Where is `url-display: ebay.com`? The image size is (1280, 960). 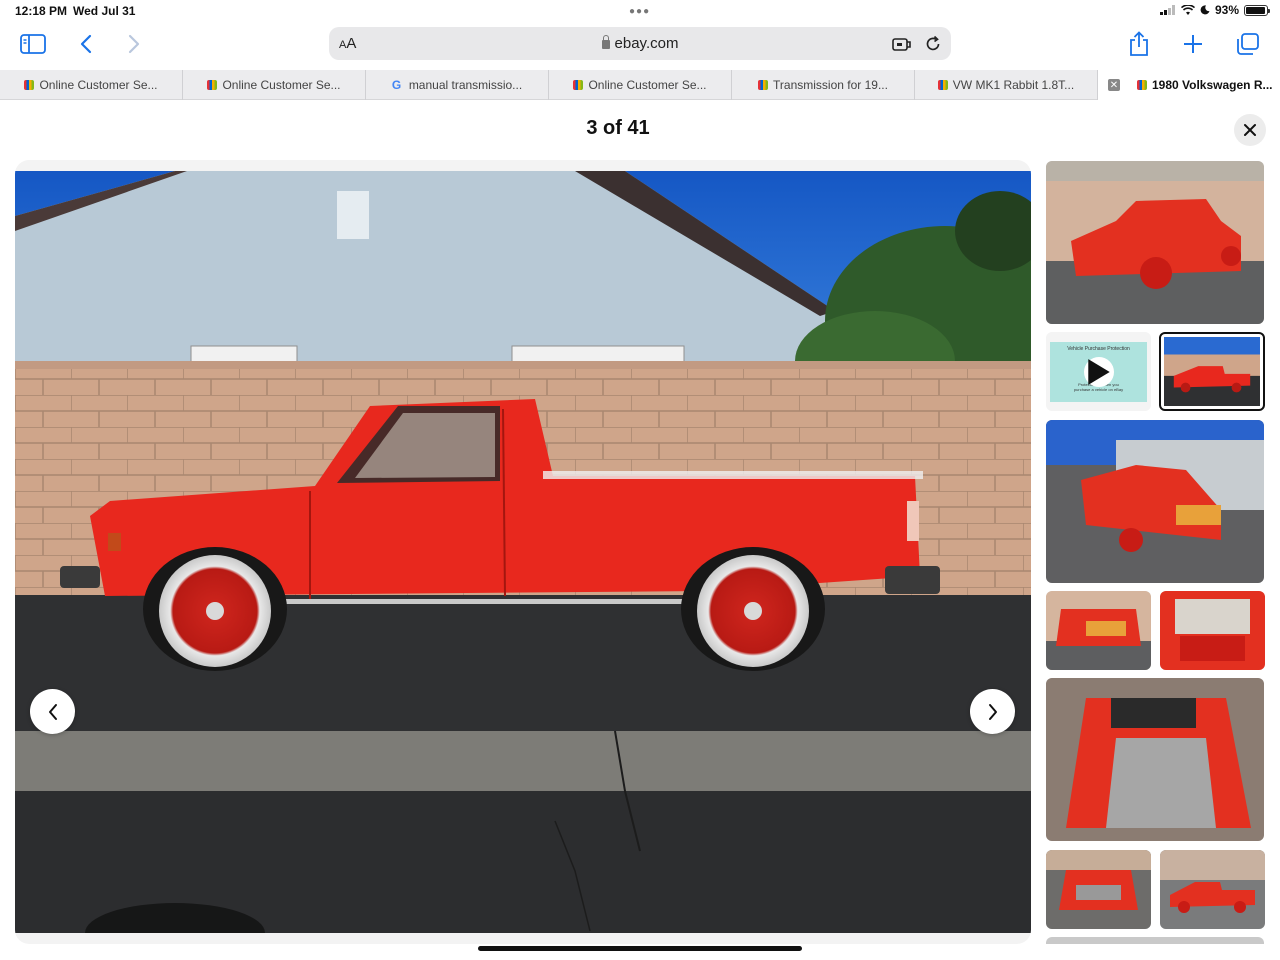 url-display: ebay.com is located at coordinates (640, 43).